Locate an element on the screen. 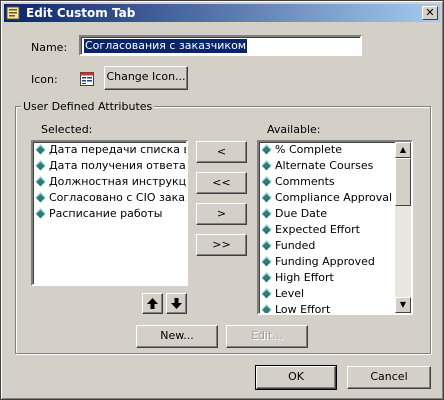  available-scrollbar: ▲ ▼ is located at coordinates (403, 227).